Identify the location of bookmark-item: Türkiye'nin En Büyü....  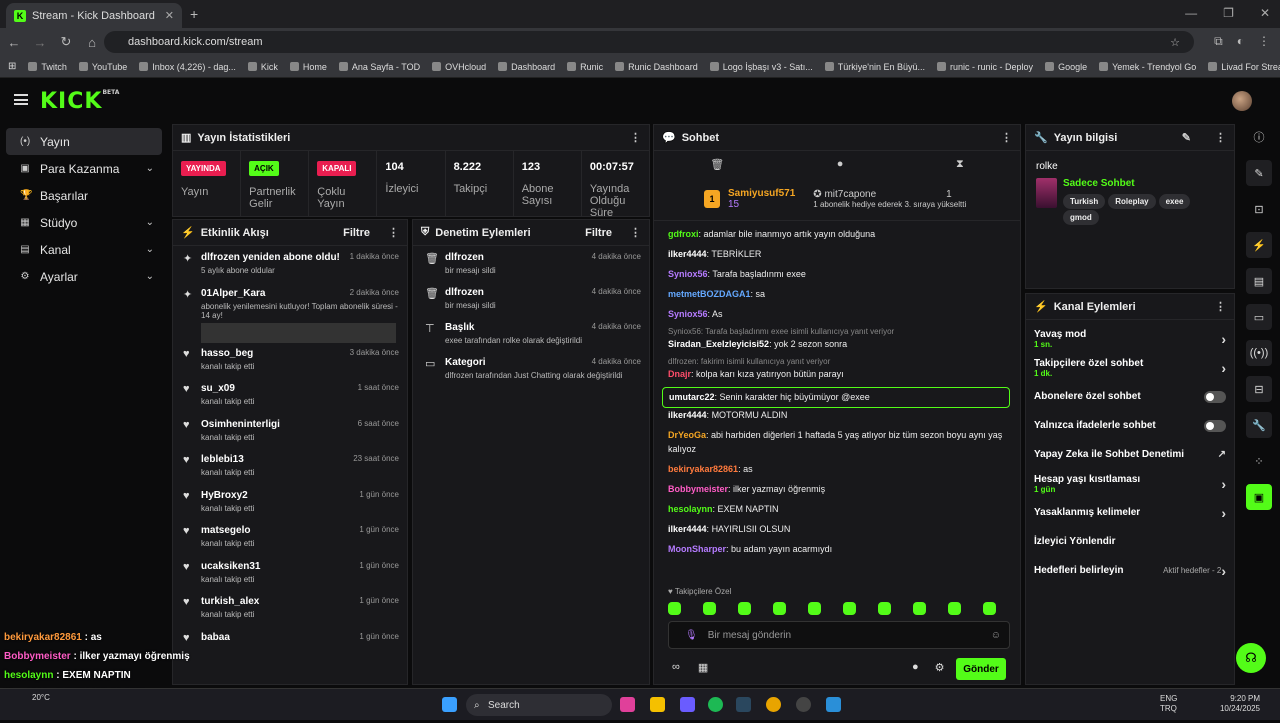
(874, 67).